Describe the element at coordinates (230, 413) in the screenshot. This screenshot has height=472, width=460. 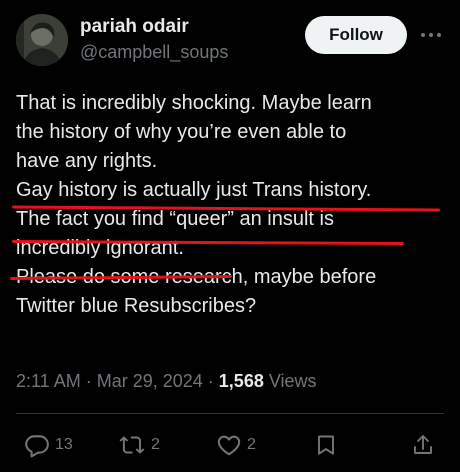
I see `divider` at that location.